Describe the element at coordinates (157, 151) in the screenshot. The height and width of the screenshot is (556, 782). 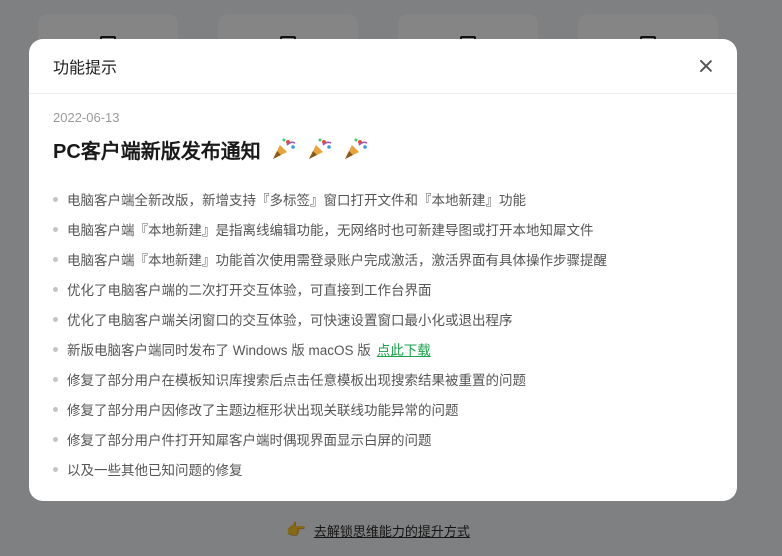
I see `headline-text: PC客户端新版发布通知` at that location.